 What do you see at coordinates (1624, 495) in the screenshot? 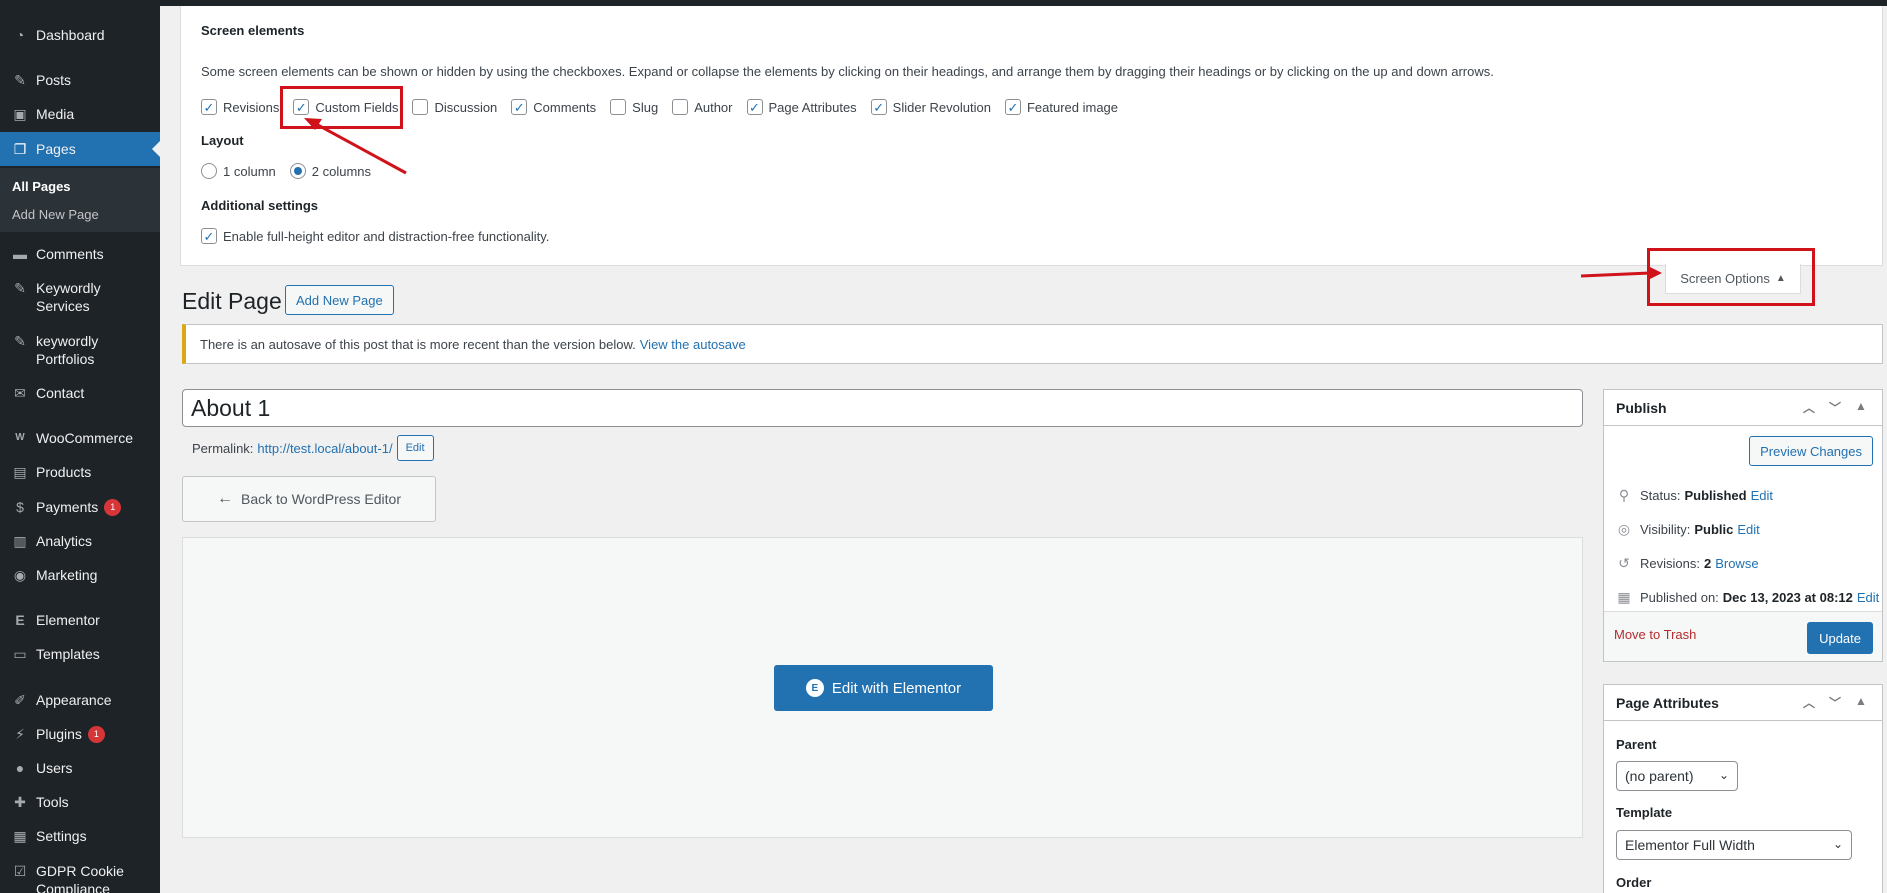
I see `pin-icon: ⚲` at bounding box center [1624, 495].